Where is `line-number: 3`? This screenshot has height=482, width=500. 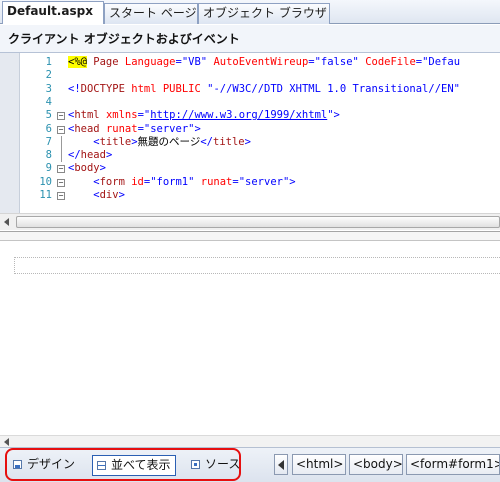
line-number: 3 is located at coordinates (48, 88).